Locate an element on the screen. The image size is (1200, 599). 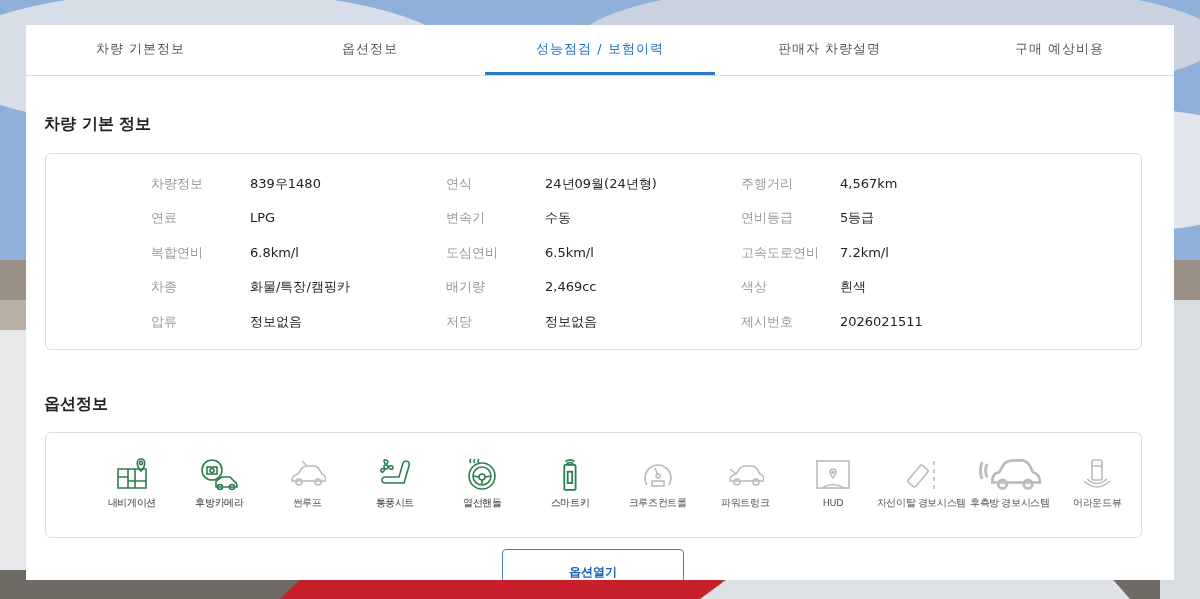
info-value: 6.8km/l is located at coordinates (274, 252).